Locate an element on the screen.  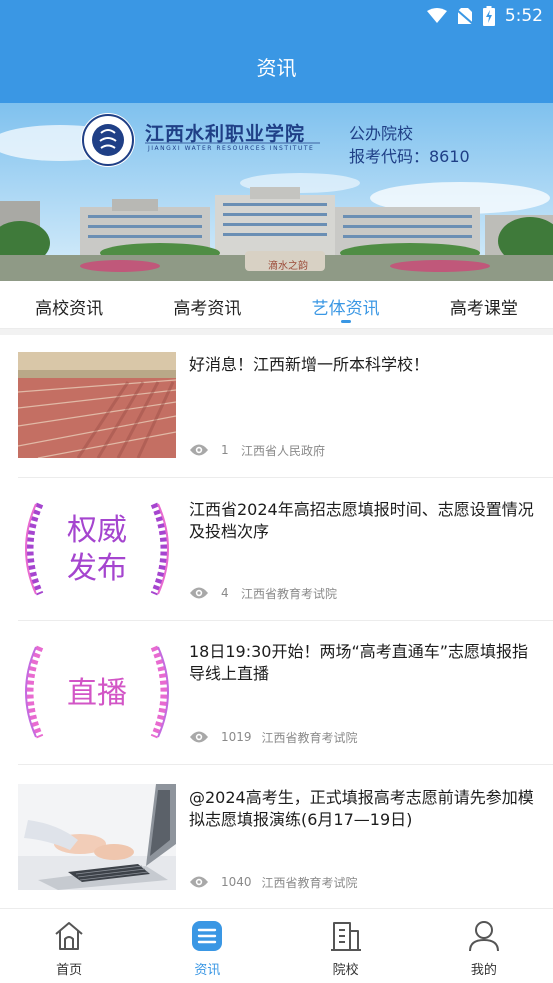
news-meta: 4 江西省教育考试院 is located at coordinates (263, 593).